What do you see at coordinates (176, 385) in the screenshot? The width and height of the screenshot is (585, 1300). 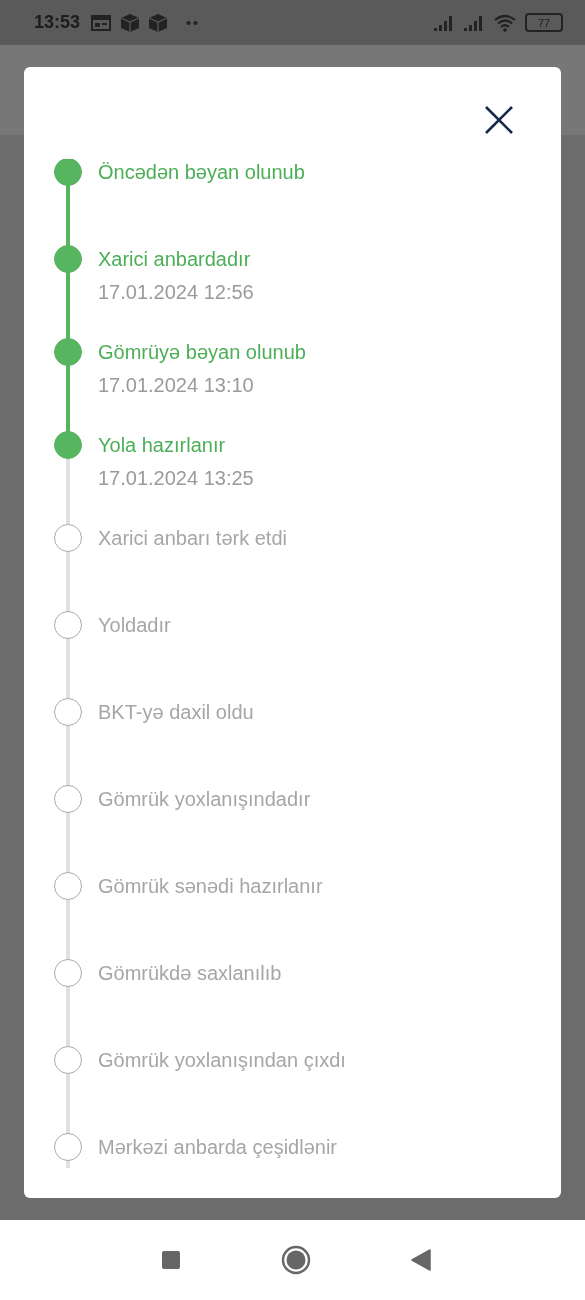 I see `step-date: 17.01.2024 13:10` at bounding box center [176, 385].